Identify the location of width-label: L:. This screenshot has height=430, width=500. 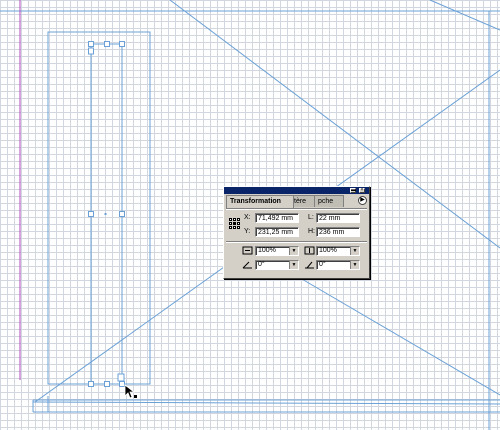
(311, 217).